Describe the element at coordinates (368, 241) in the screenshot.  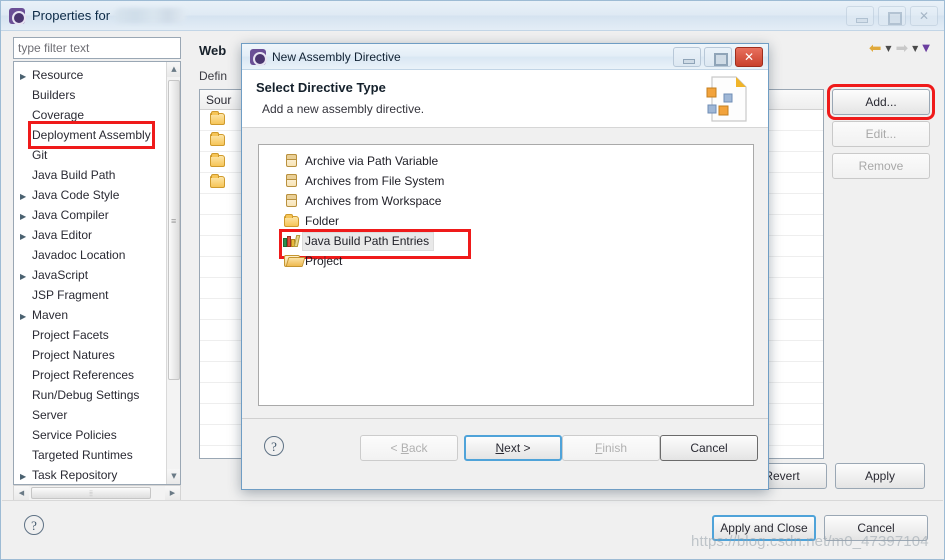
I see `directive-item-label: Java Build Path Entries` at that location.